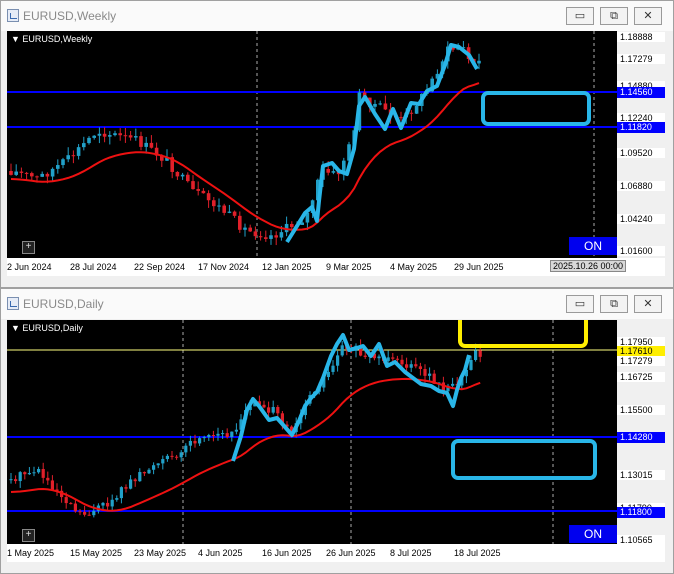 The width and height of the screenshot is (674, 574). Describe the element at coordinates (57, 39) in the screenshot. I see `weekly-symbol-text: EURUSD,Weekly` at that location.